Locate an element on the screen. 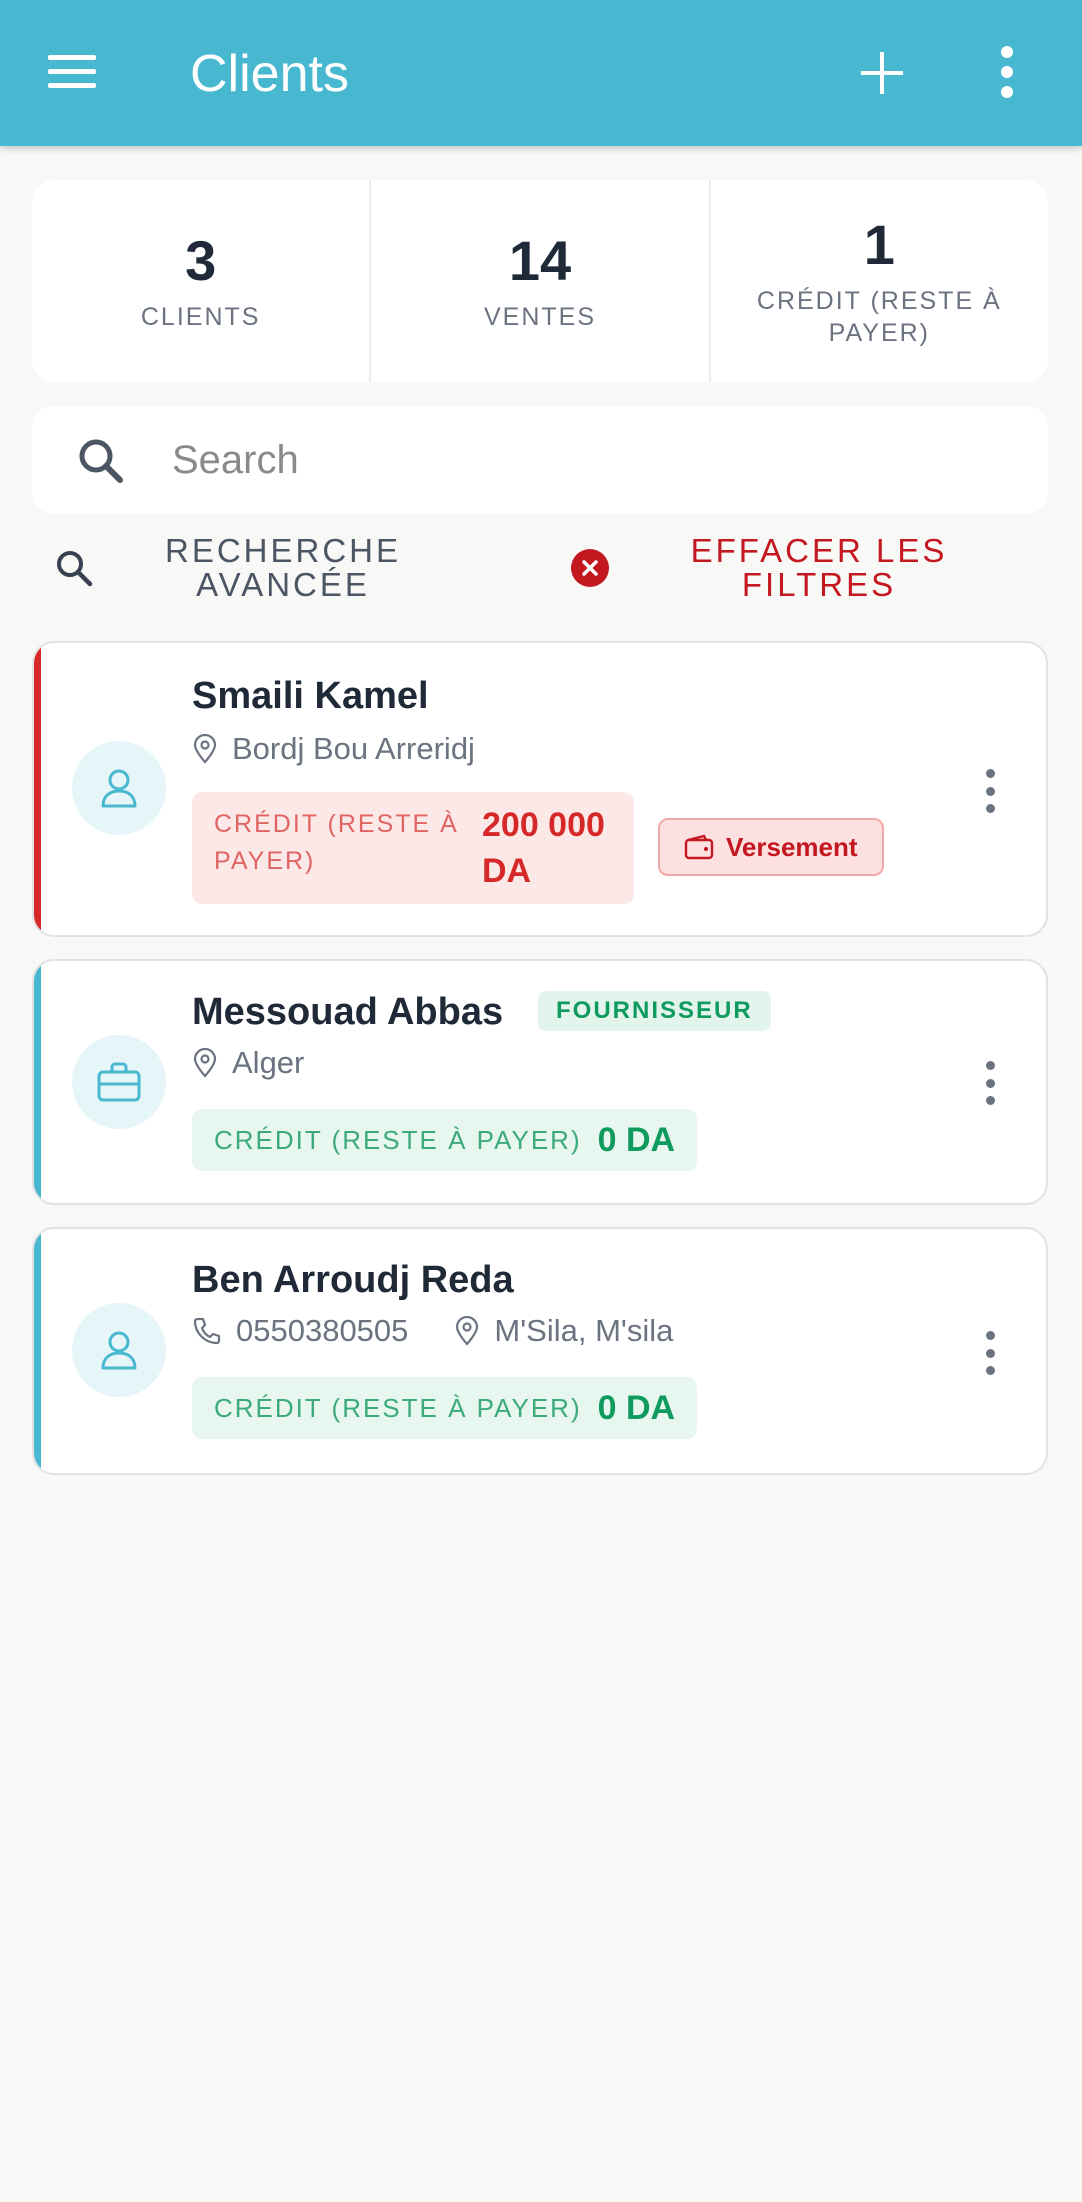 This screenshot has width=1082, height=2202. stat-credit: 1 CRÉDIT (RESTE À PAYER) is located at coordinates (879, 281).